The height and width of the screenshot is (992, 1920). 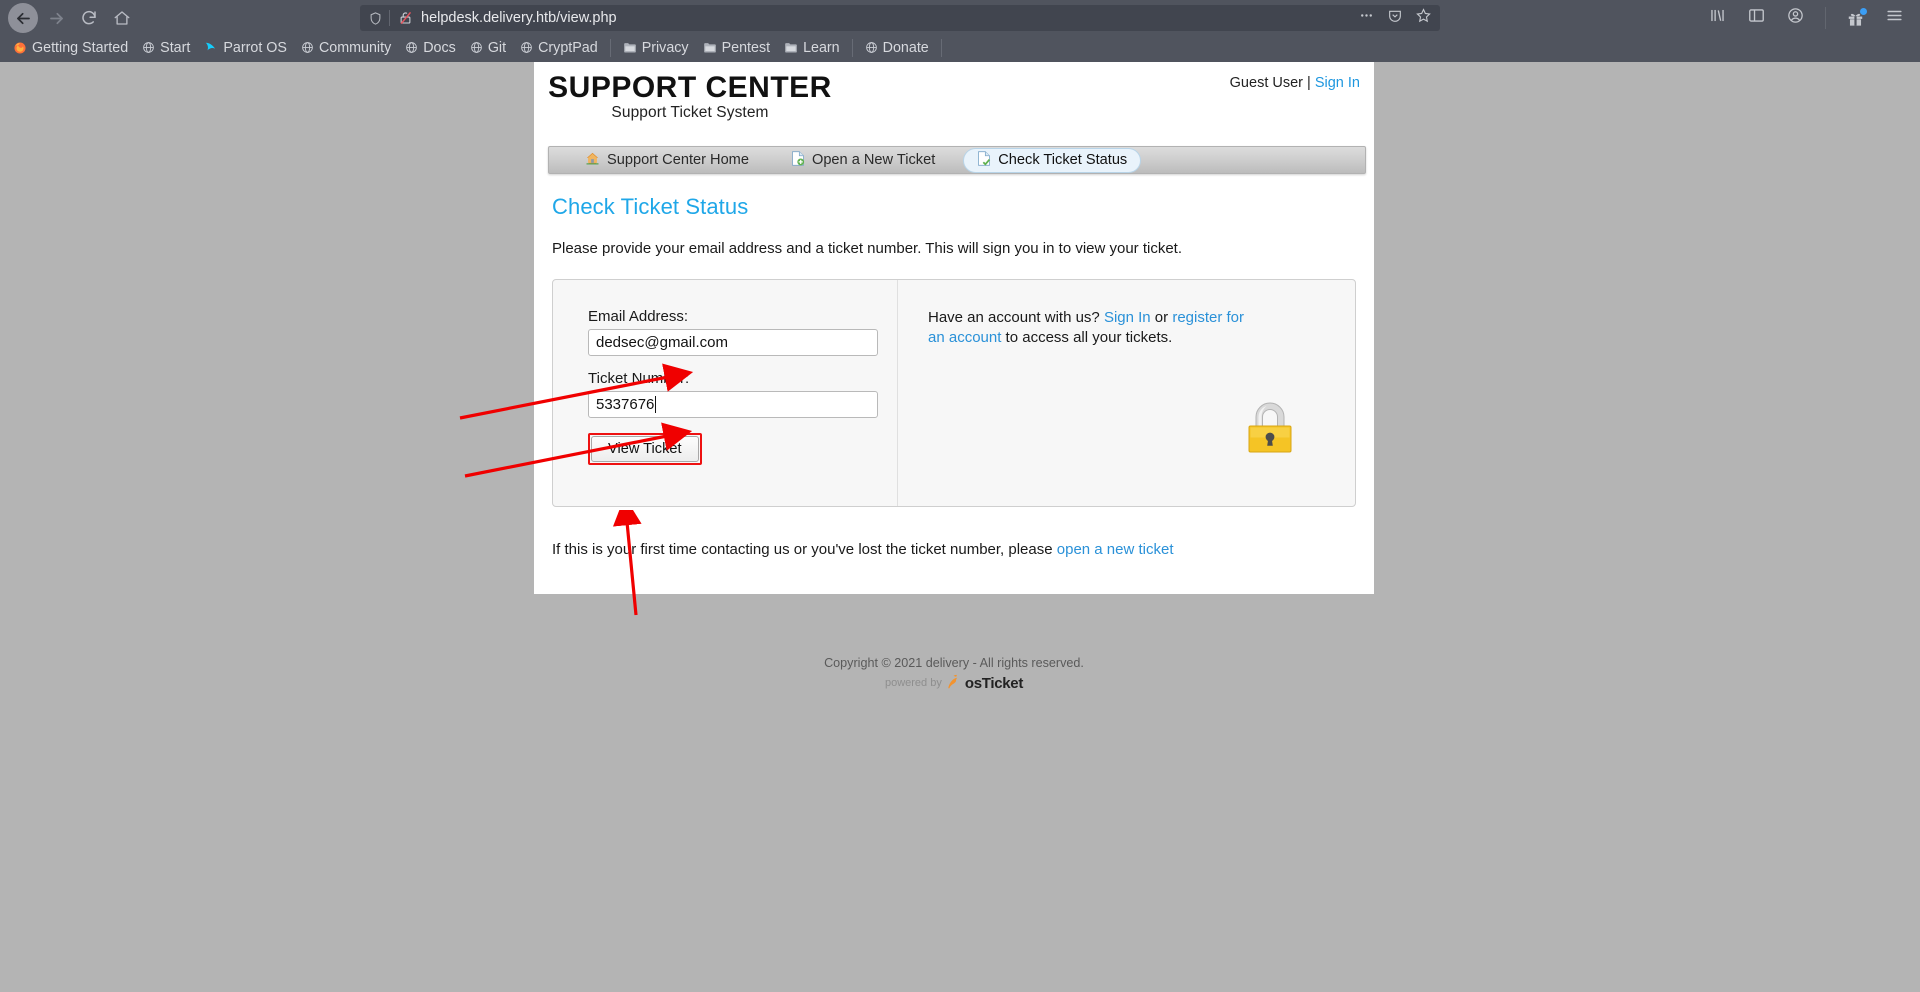 What do you see at coordinates (1016, 317) in the screenshot?
I see `account-note-prefix: Have an account with us?` at bounding box center [1016, 317].